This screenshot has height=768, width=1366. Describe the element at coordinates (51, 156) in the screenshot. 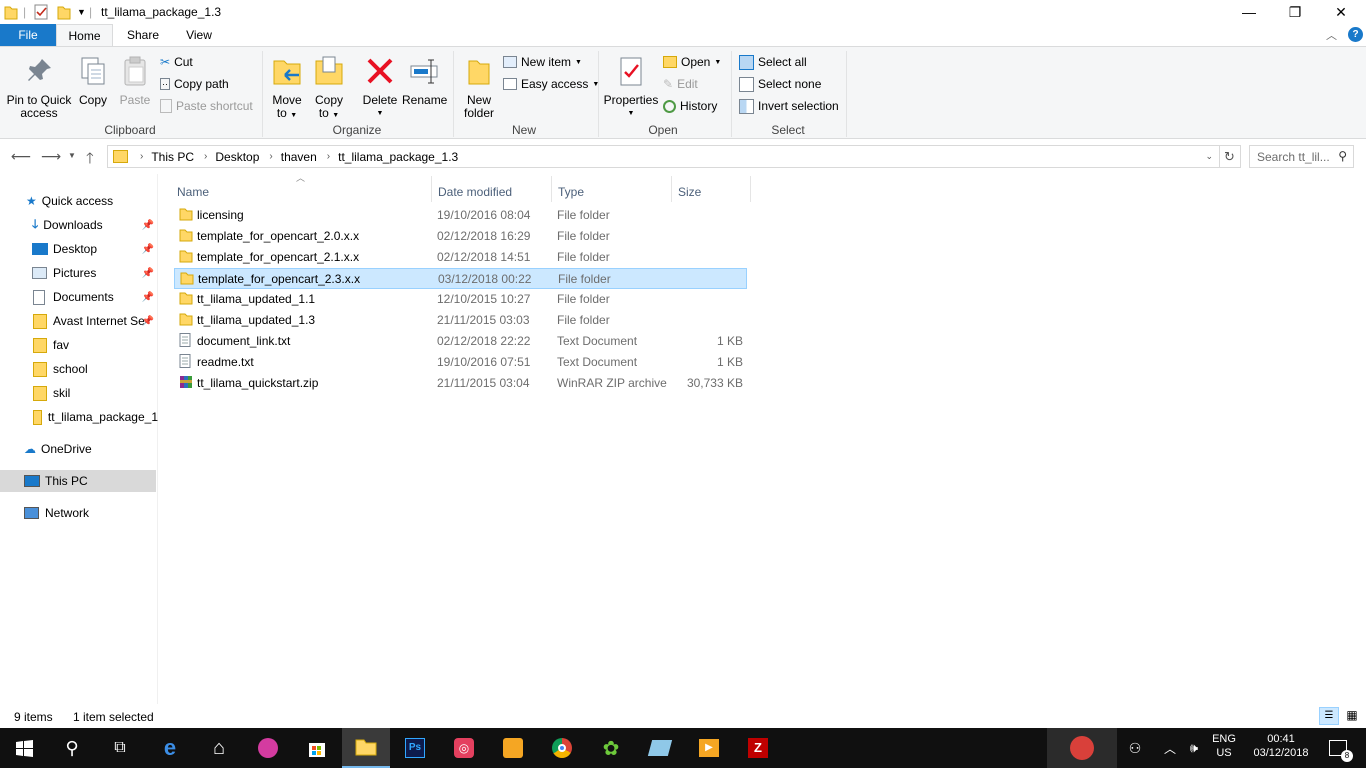

I see `forward-arrow-icon: ⟶` at that location.